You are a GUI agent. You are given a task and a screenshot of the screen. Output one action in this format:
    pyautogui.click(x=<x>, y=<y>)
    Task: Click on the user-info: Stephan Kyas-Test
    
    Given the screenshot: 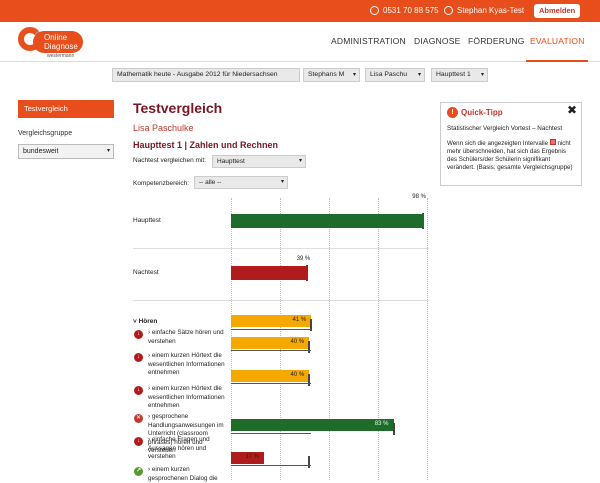 What is the action you would take?
    pyautogui.click(x=484, y=10)
    